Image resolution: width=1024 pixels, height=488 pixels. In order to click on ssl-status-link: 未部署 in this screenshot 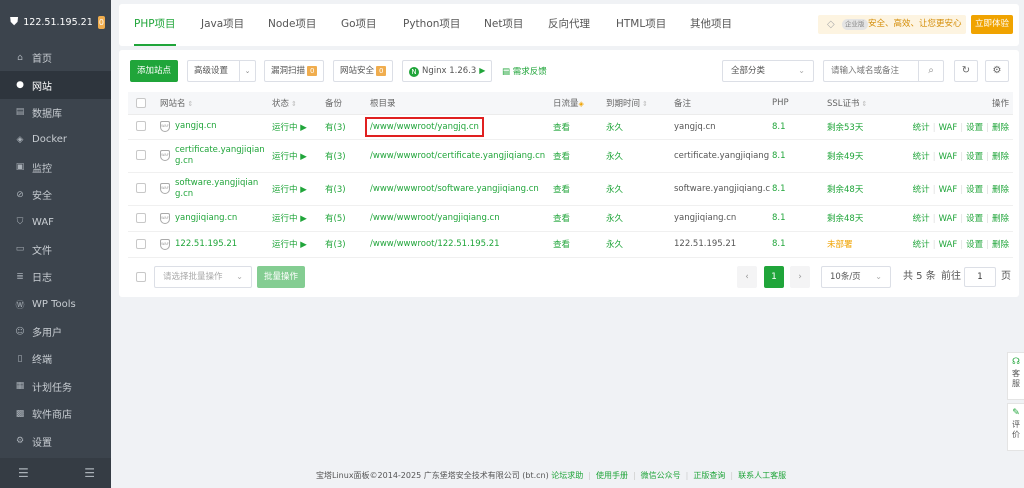, I will do `click(865, 244)`.